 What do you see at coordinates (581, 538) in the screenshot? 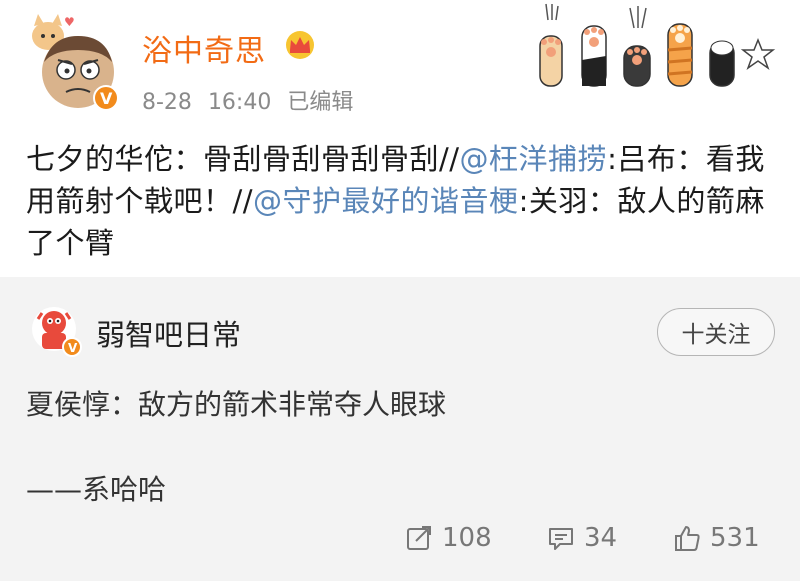
I see `comment-button: 34` at bounding box center [581, 538].